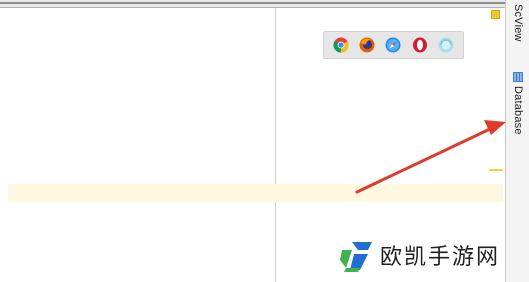 The height and width of the screenshot is (282, 529). I want to click on watermark-text: 欧凯手游网, so click(440, 257).